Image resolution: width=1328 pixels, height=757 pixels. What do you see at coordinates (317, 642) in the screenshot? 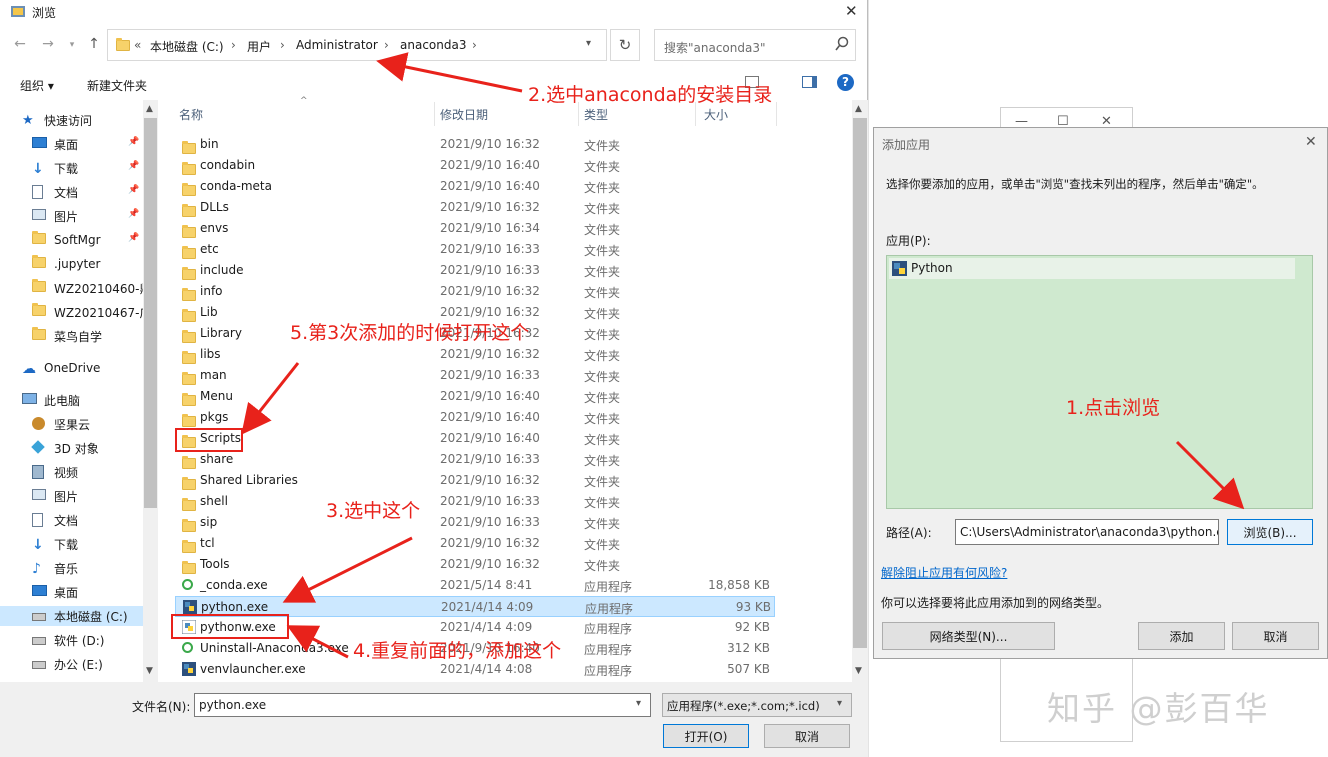
I see `arrow-step4` at bounding box center [317, 642].